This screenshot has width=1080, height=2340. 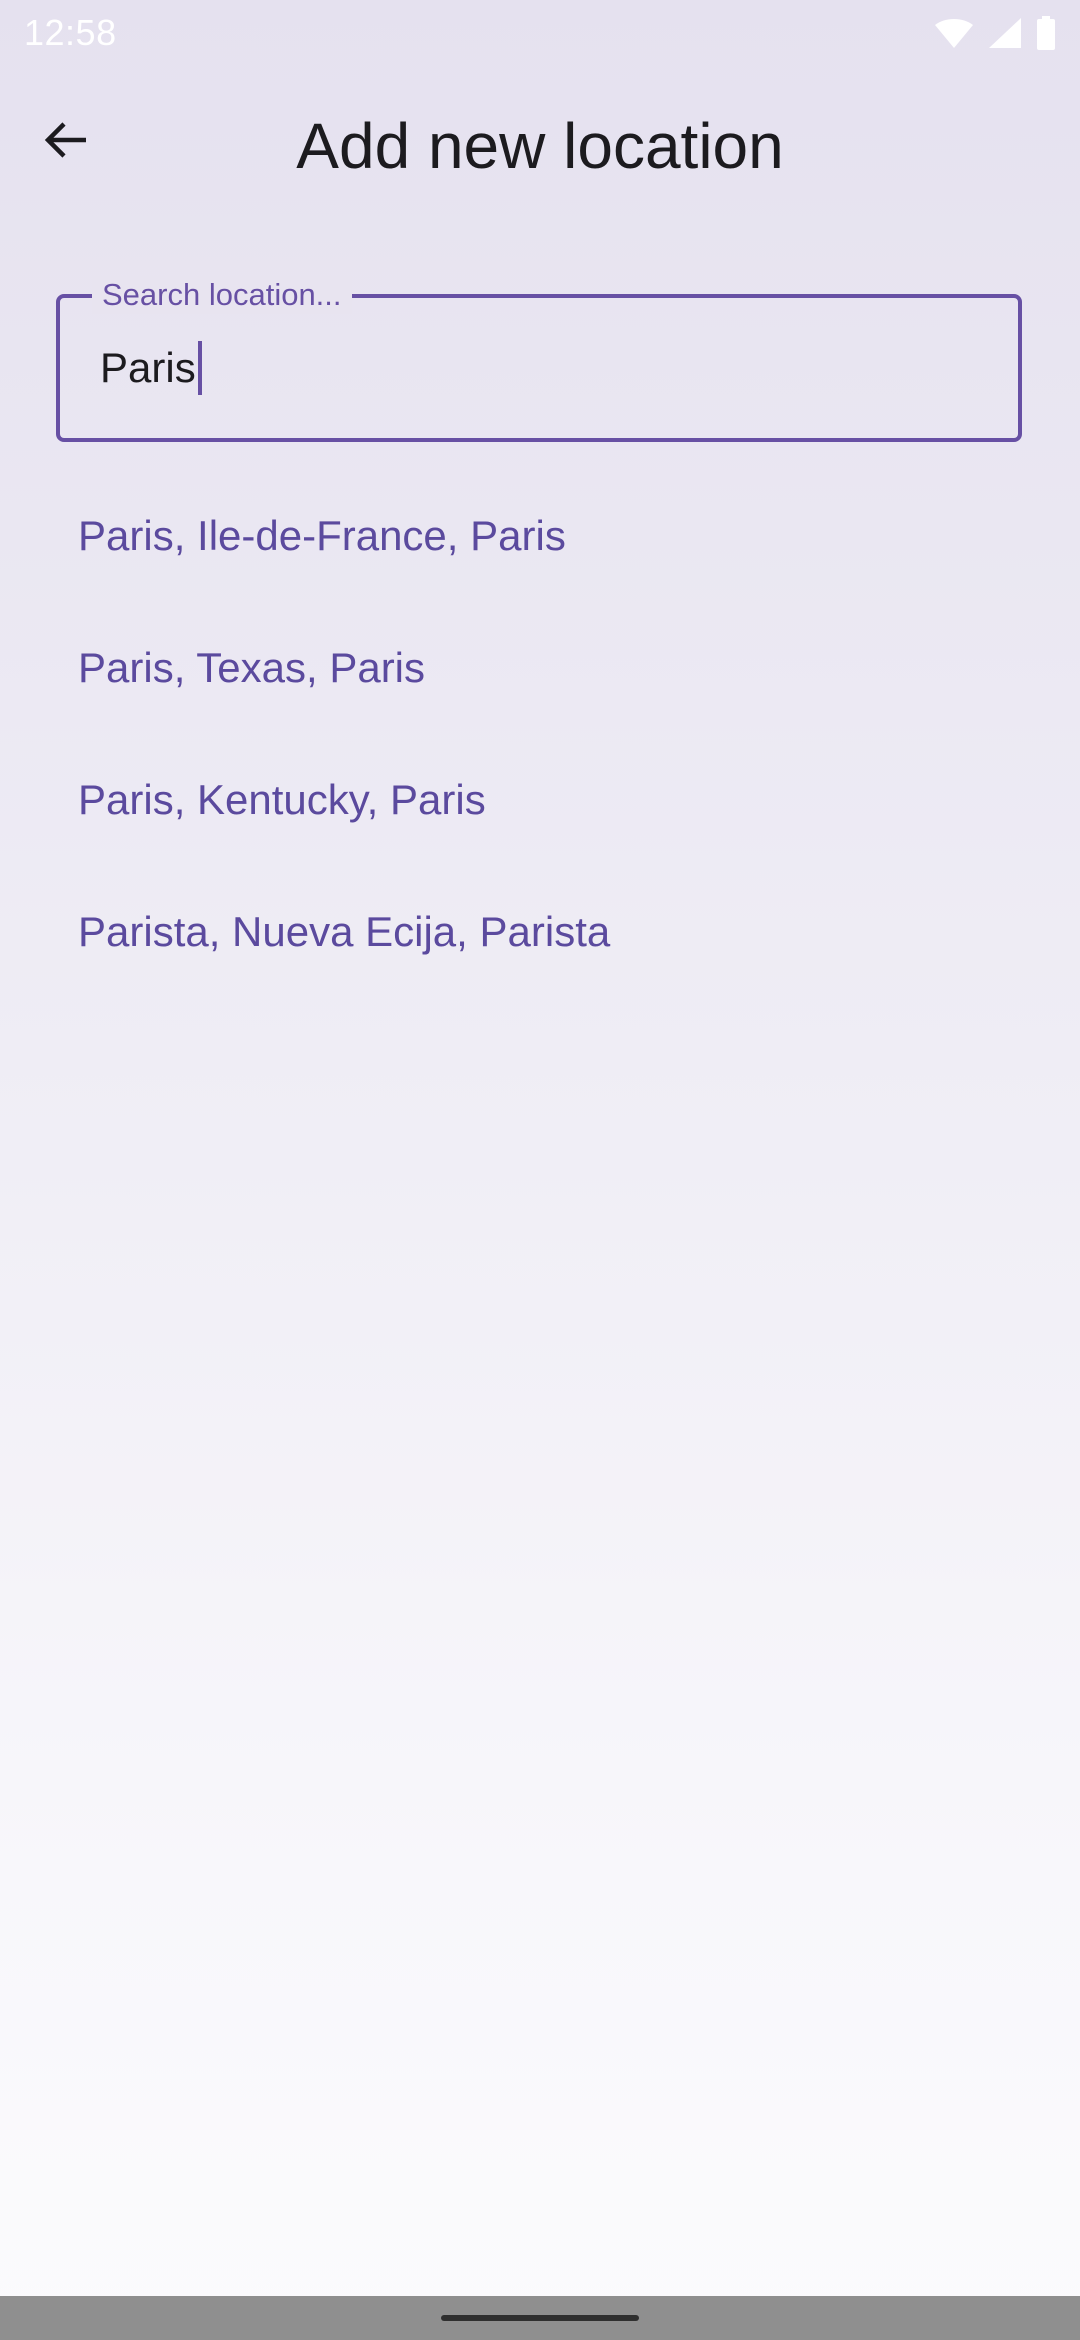 I want to click on suggestion-item: Paris, Ile-de-France, Paris, so click(x=540, y=536).